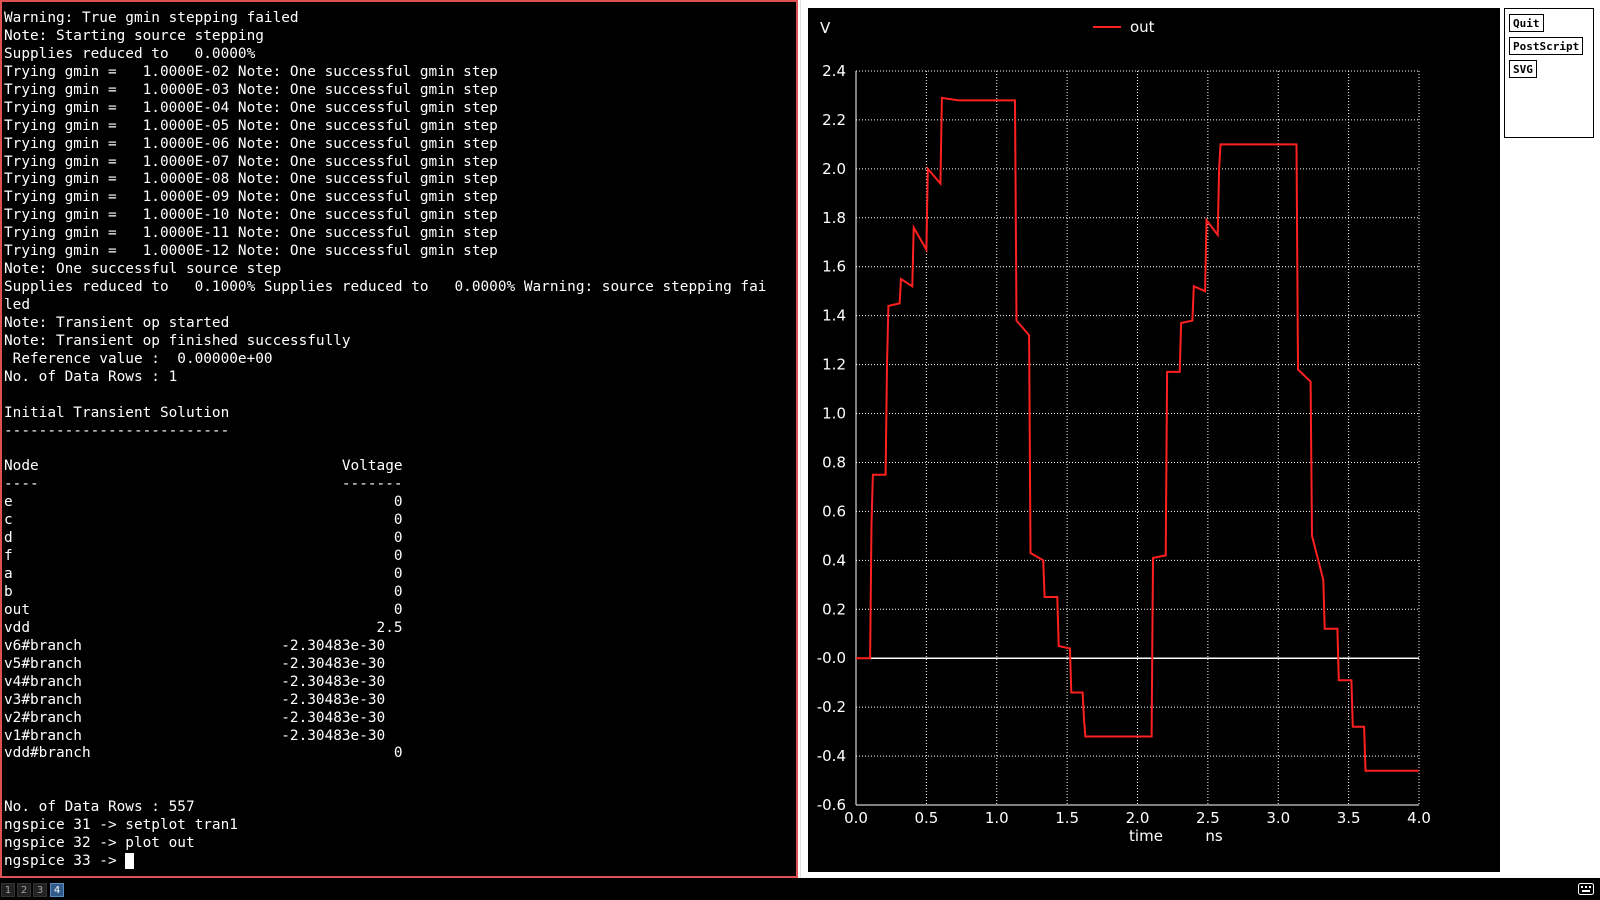  What do you see at coordinates (24, 890) in the screenshot?
I see `workspace-button-2: 2` at bounding box center [24, 890].